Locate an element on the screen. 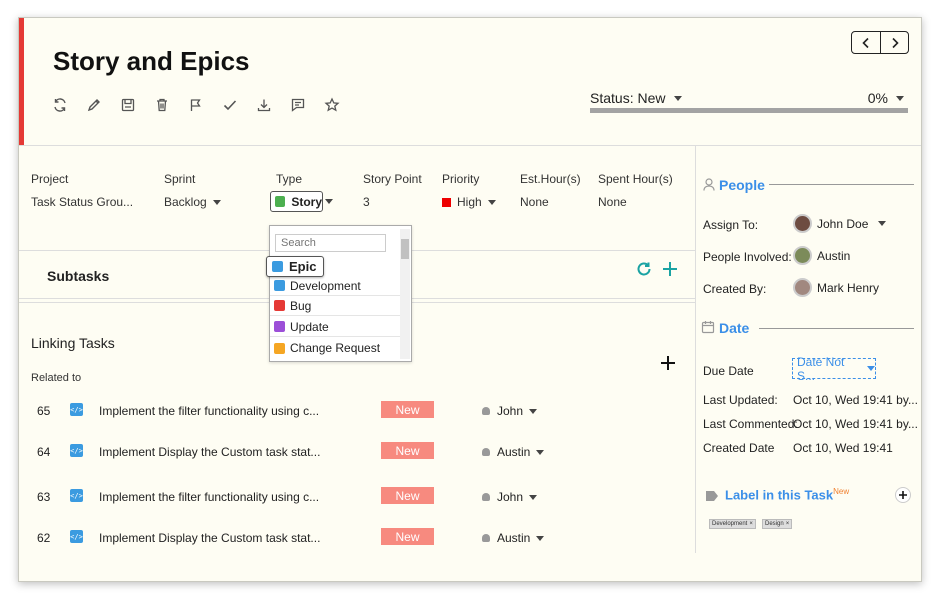 This screenshot has width=939, height=600. type-option-bug: Bug is located at coordinates (335, 306).